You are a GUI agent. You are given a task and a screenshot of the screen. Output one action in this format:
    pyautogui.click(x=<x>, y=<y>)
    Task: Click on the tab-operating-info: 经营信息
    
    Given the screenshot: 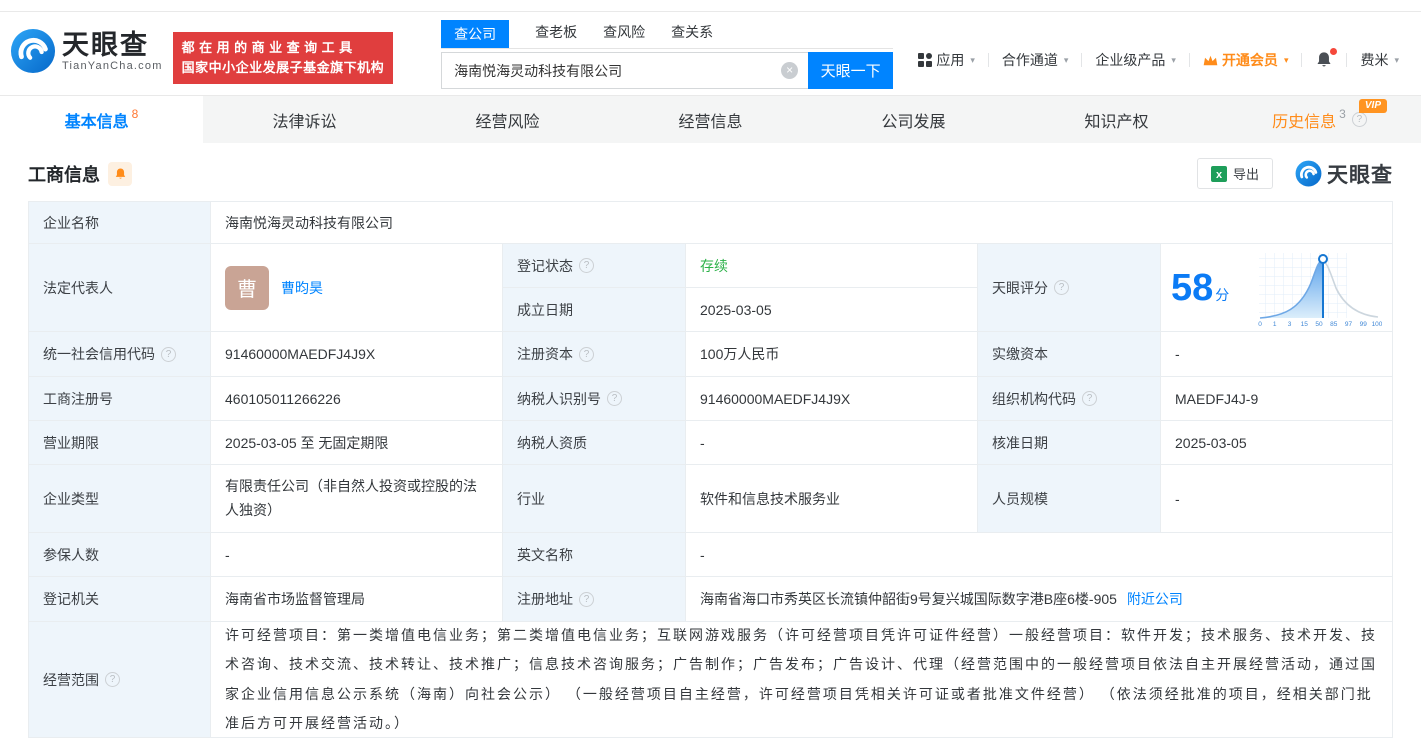 What is the action you would take?
    pyautogui.click(x=710, y=119)
    